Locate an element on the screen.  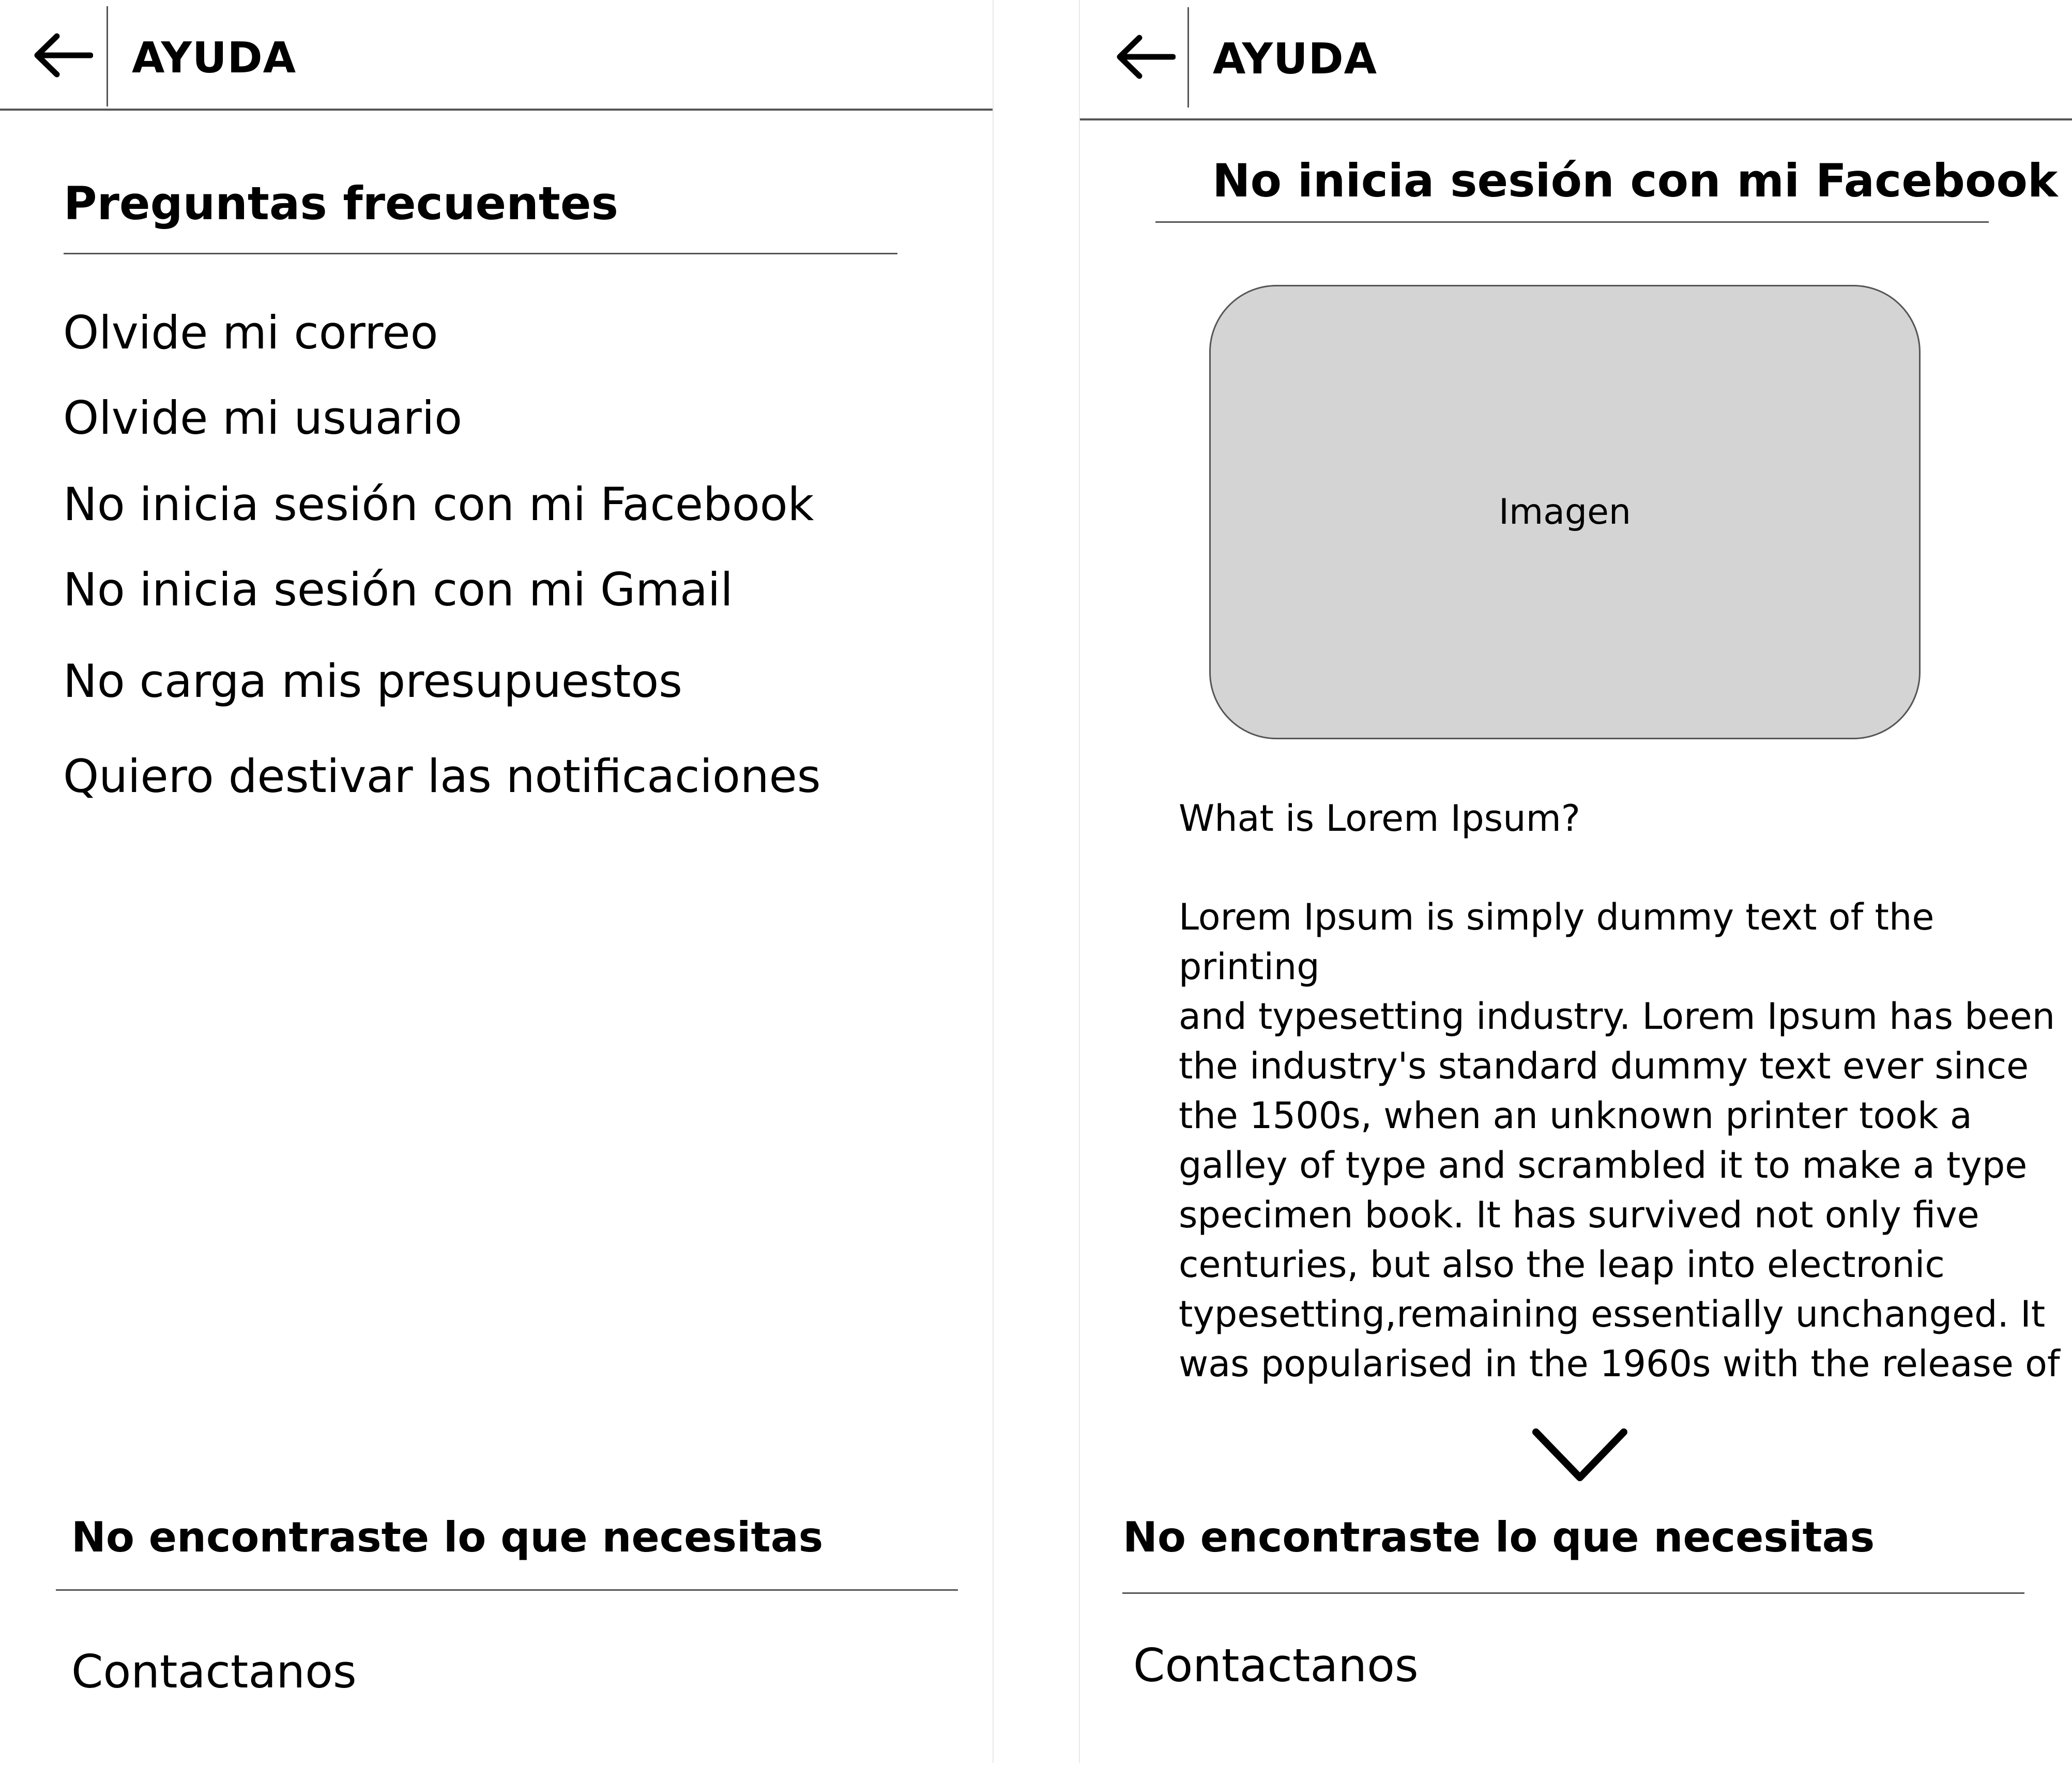
article-question: What is Lorem Ipsum? is located at coordinates (1379, 818).